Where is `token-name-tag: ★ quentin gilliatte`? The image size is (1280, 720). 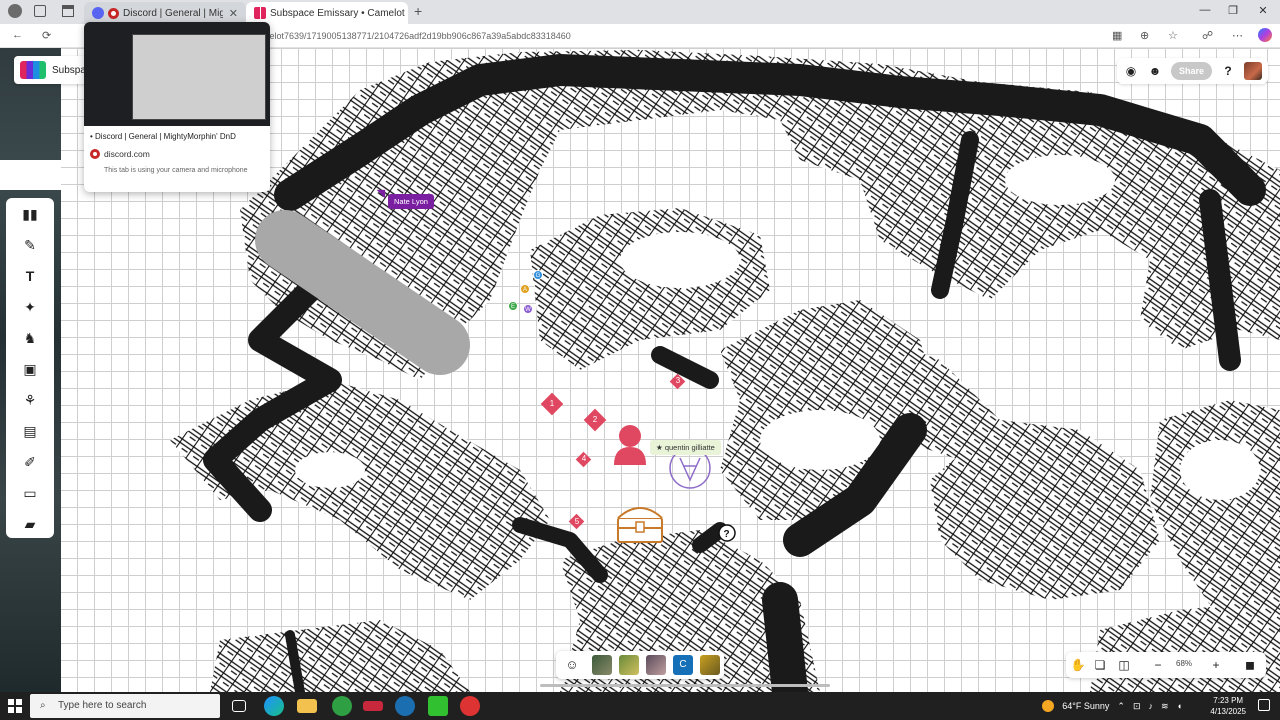 token-name-tag: ★ quentin gilliatte is located at coordinates (685, 447).